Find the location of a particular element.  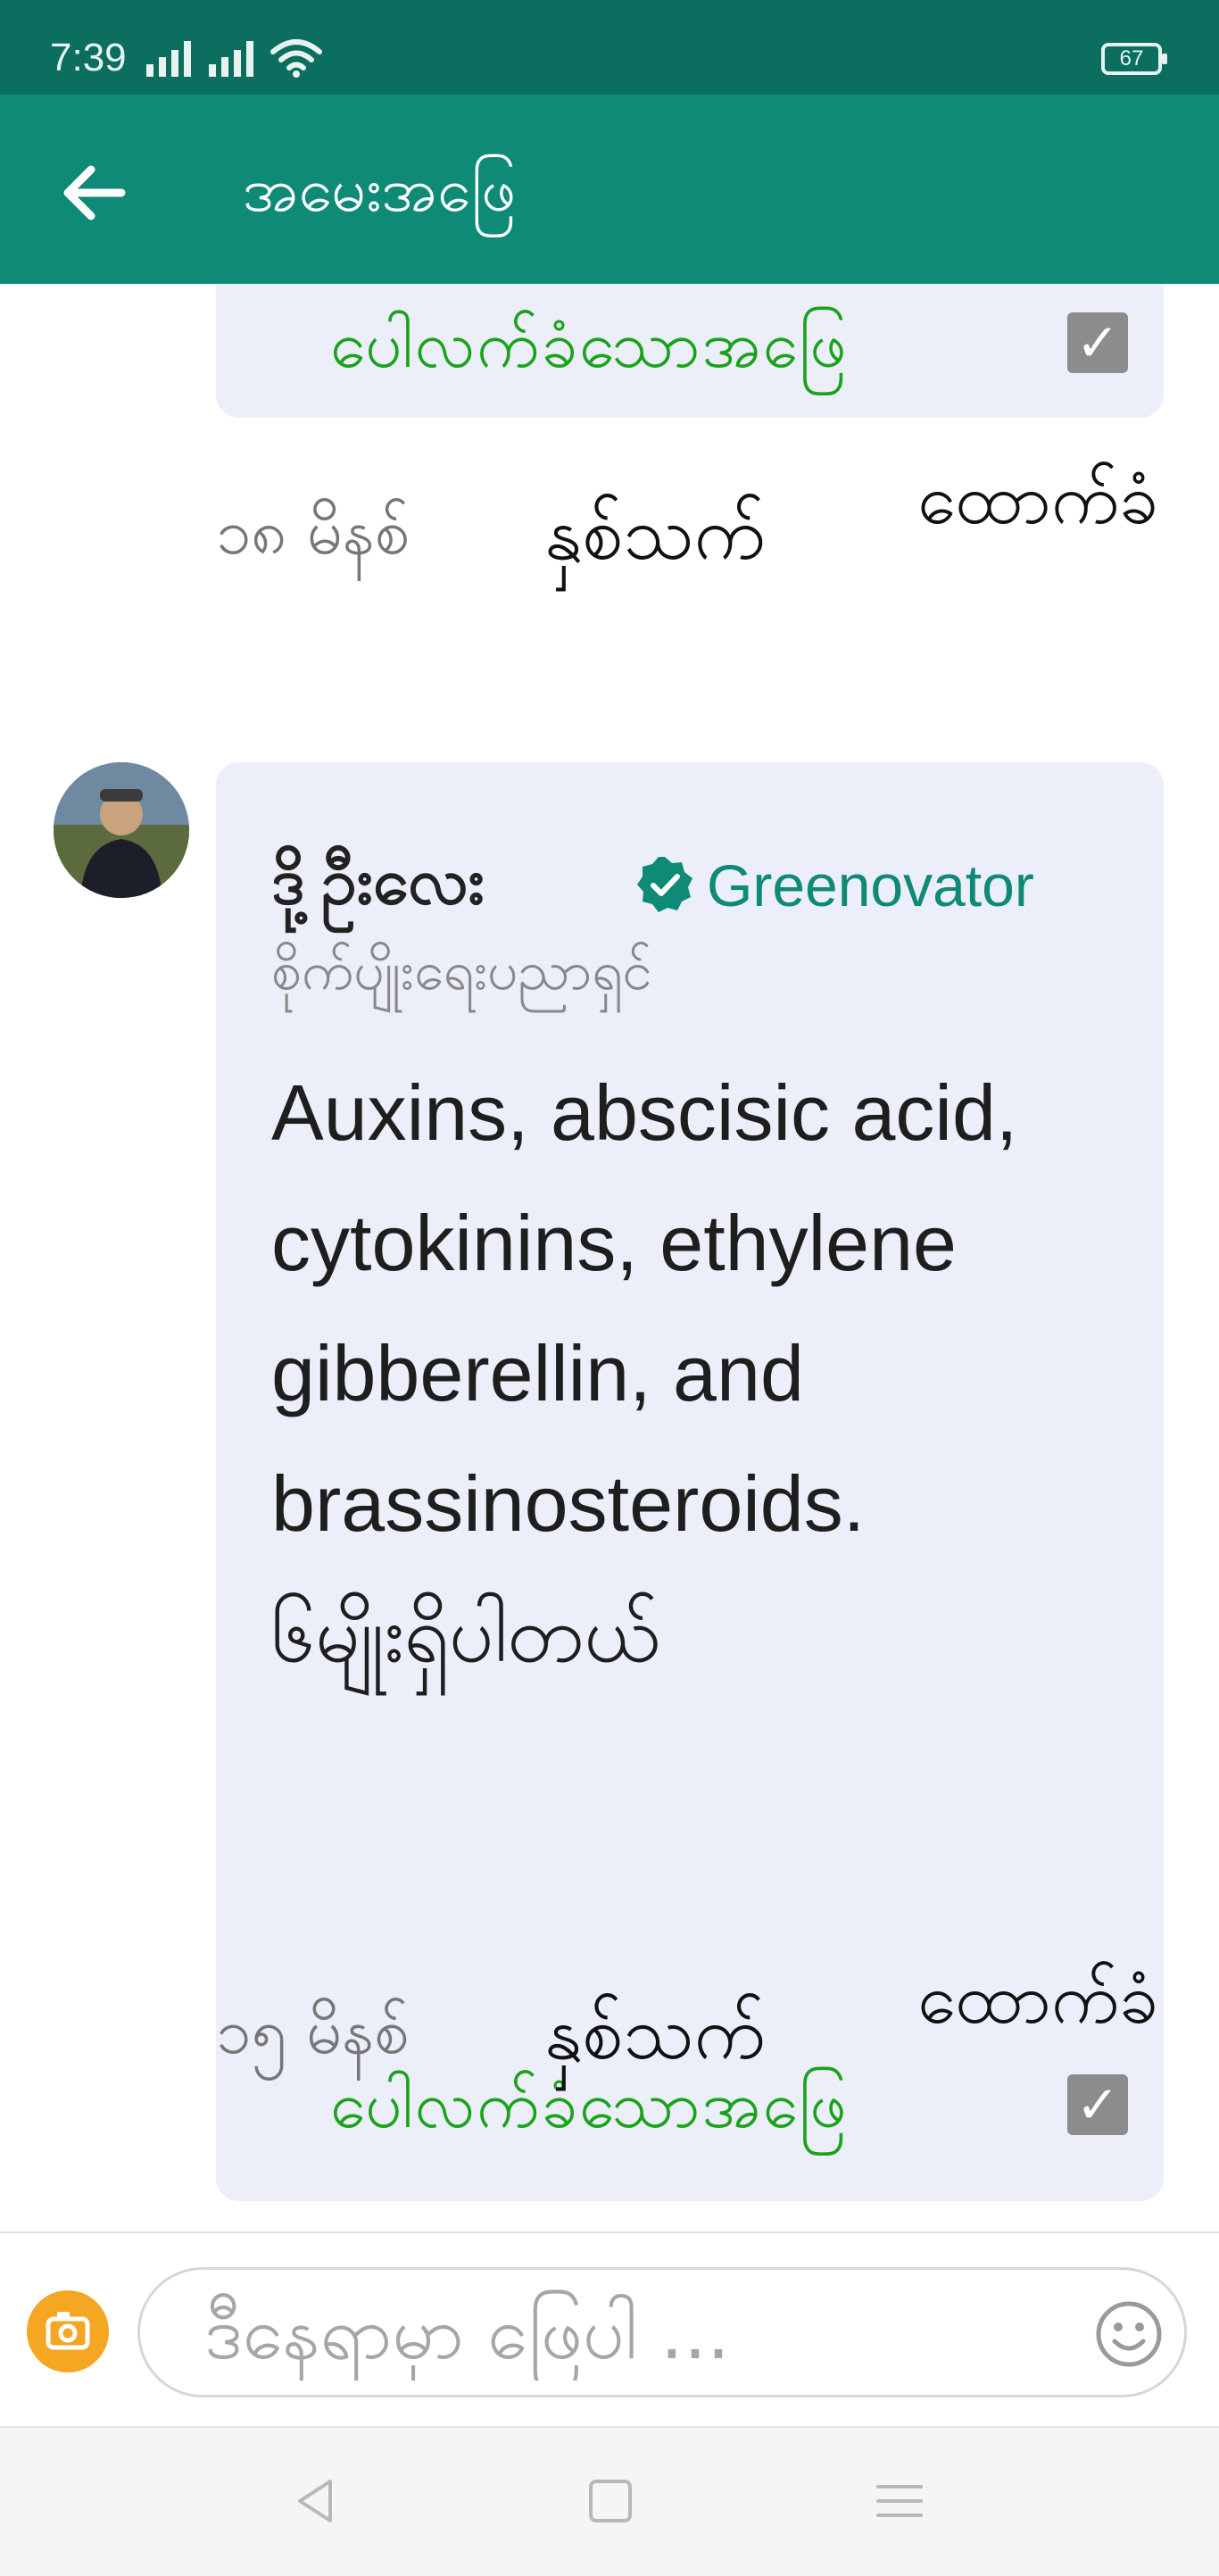

author-name: ဒို့ဦးလေး is located at coordinates (378, 888).